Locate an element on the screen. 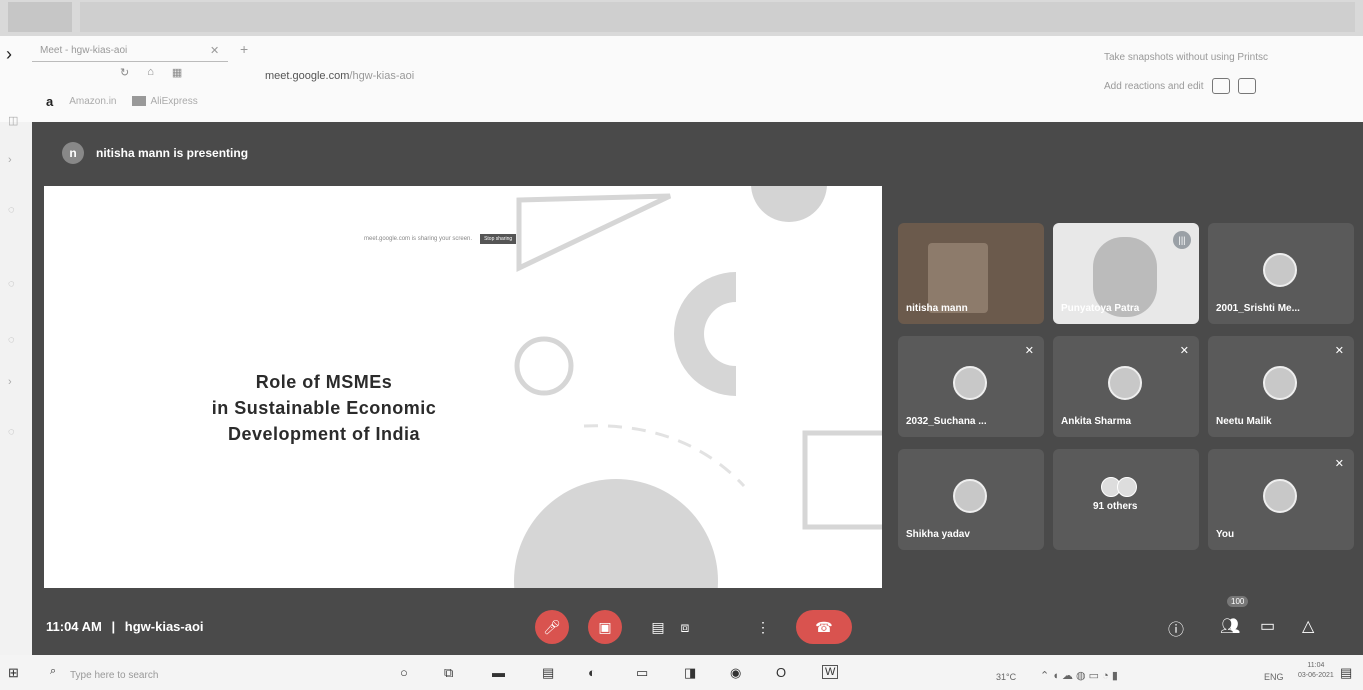 The width and height of the screenshot is (1363, 690). participant-tile: 91 others is located at coordinates (1126, 499).